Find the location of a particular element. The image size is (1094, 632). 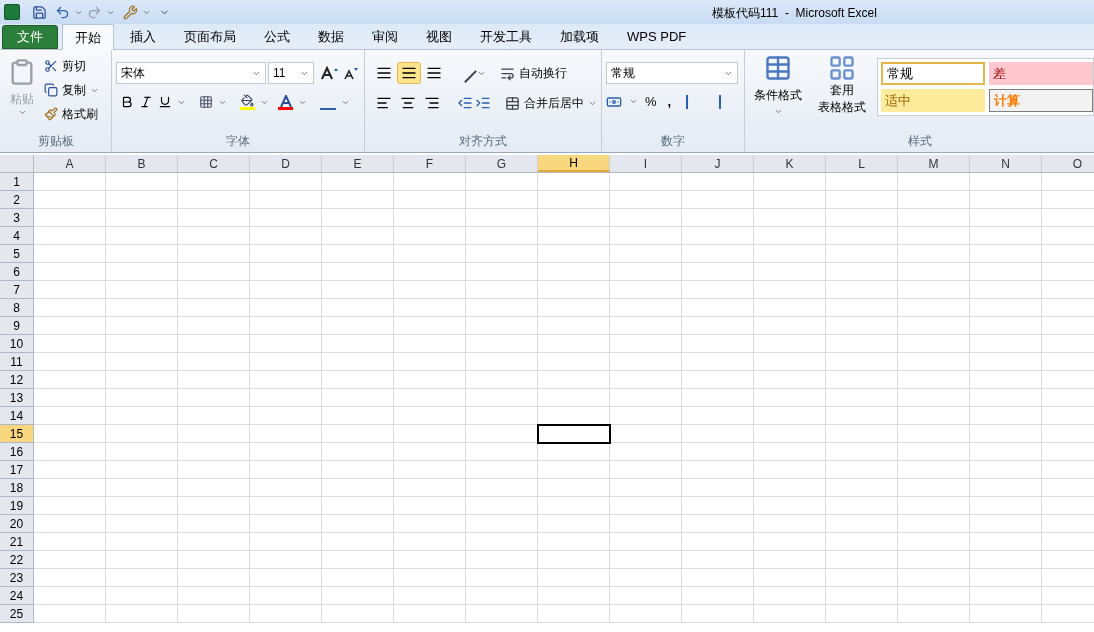

row-header: 10 is located at coordinates (17, 344).